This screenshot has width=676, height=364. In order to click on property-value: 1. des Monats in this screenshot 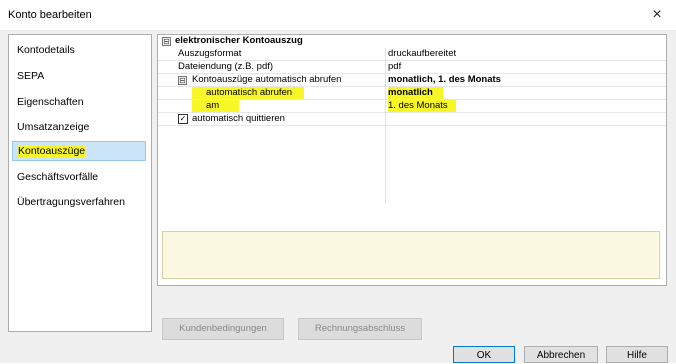, I will do `click(422, 106)`.